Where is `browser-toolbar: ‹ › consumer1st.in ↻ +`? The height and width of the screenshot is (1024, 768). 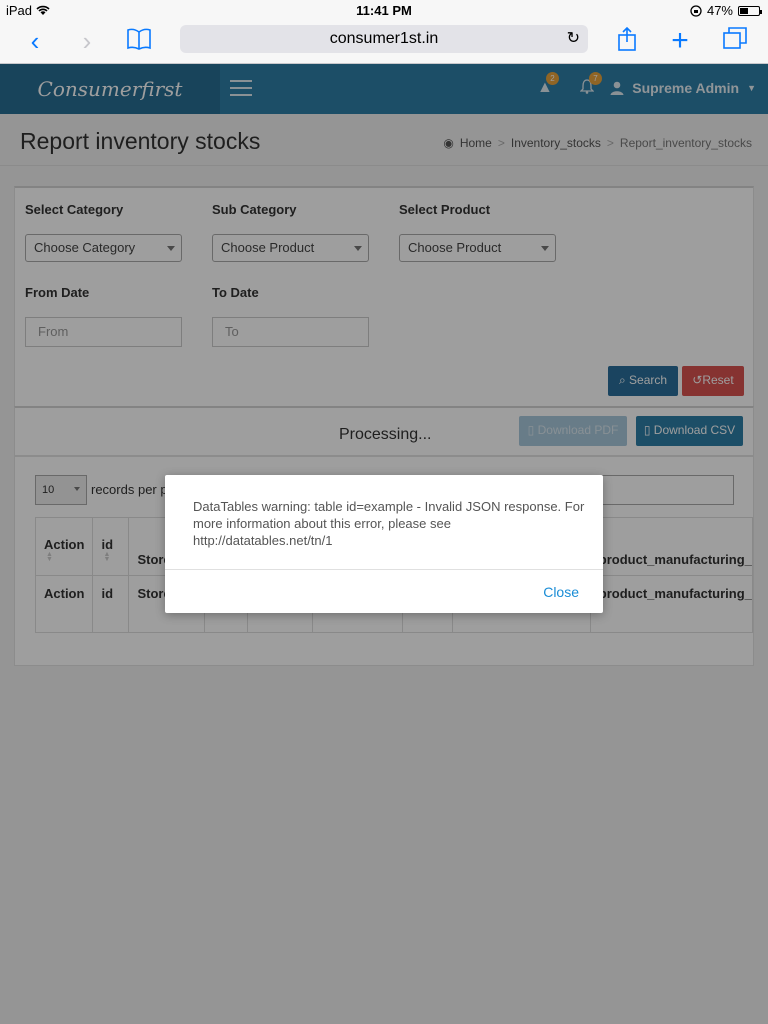 browser-toolbar: ‹ › consumer1st.in ↻ + is located at coordinates (384, 42).